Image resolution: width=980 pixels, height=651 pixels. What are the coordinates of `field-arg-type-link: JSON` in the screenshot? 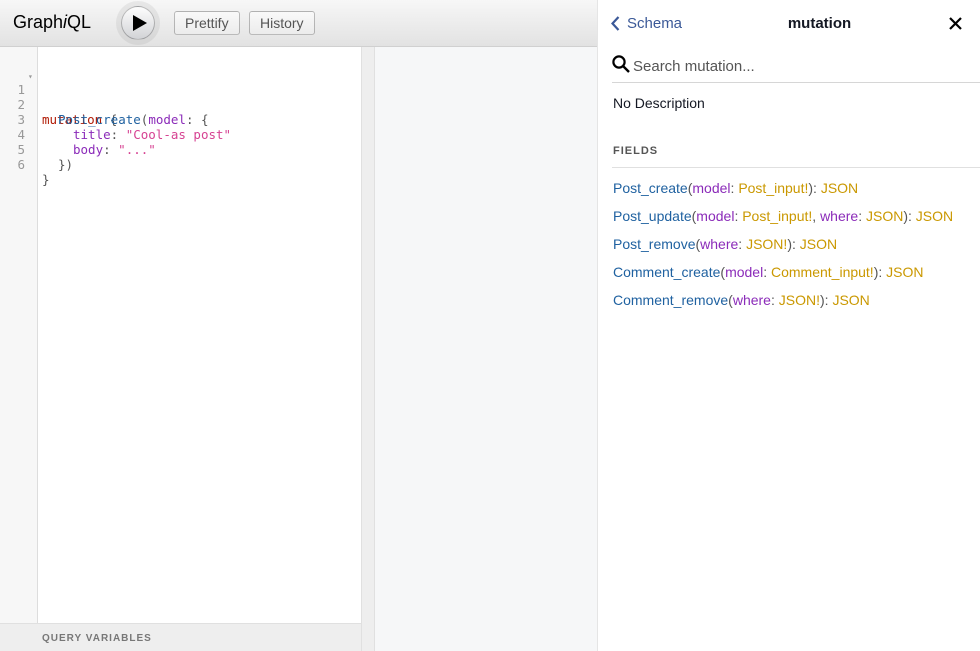 It's located at (884, 216).